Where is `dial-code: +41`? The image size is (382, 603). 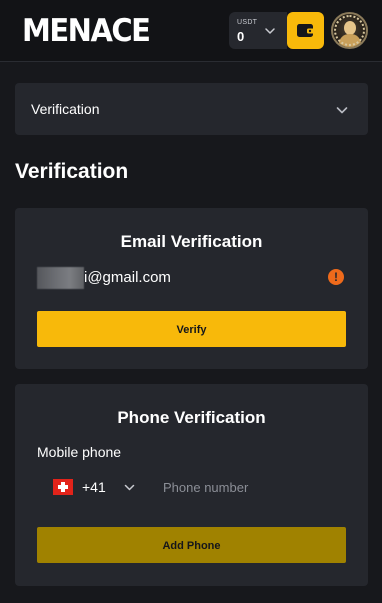
dial-code: +41 is located at coordinates (94, 487).